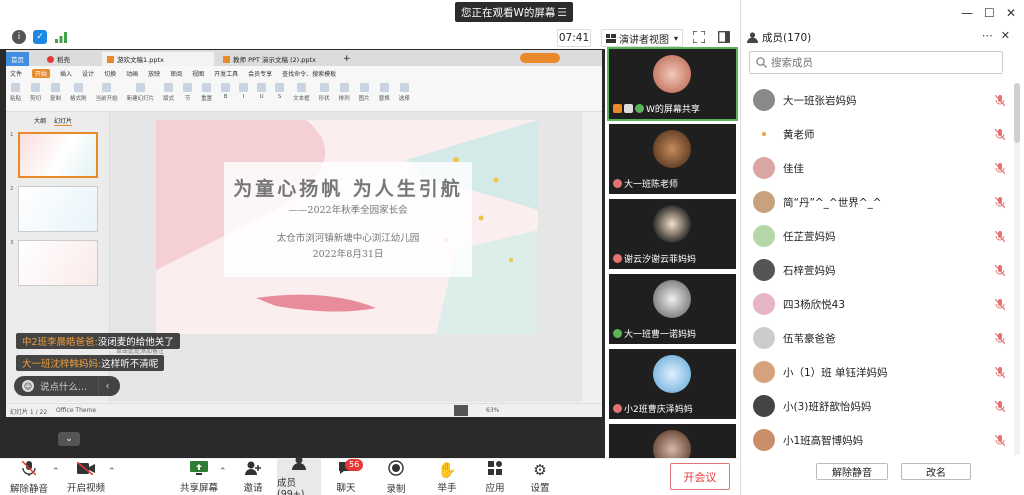  What do you see at coordinates (132, 73) in the screenshot?
I see `ppt-menu-item: 动画` at bounding box center [132, 73].